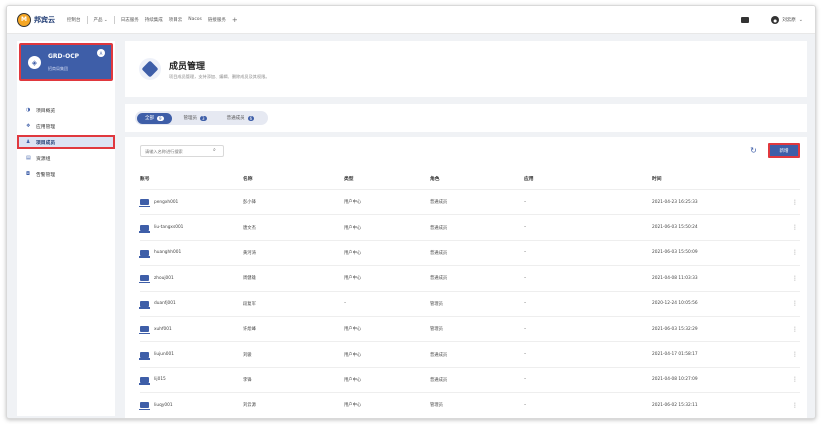 This screenshot has height=424, width=822. I want to click on apps-icon: ❖, so click(28, 126).